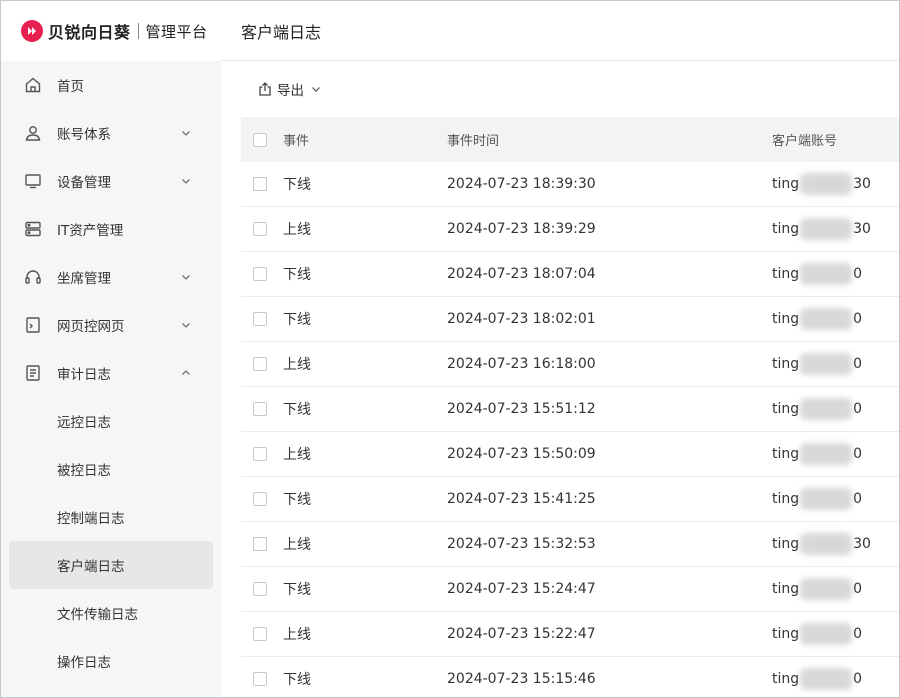 Image resolution: width=900 pixels, height=698 pixels. I want to click on sidebar-subitem-controlled-log: 被控日志, so click(111, 469).